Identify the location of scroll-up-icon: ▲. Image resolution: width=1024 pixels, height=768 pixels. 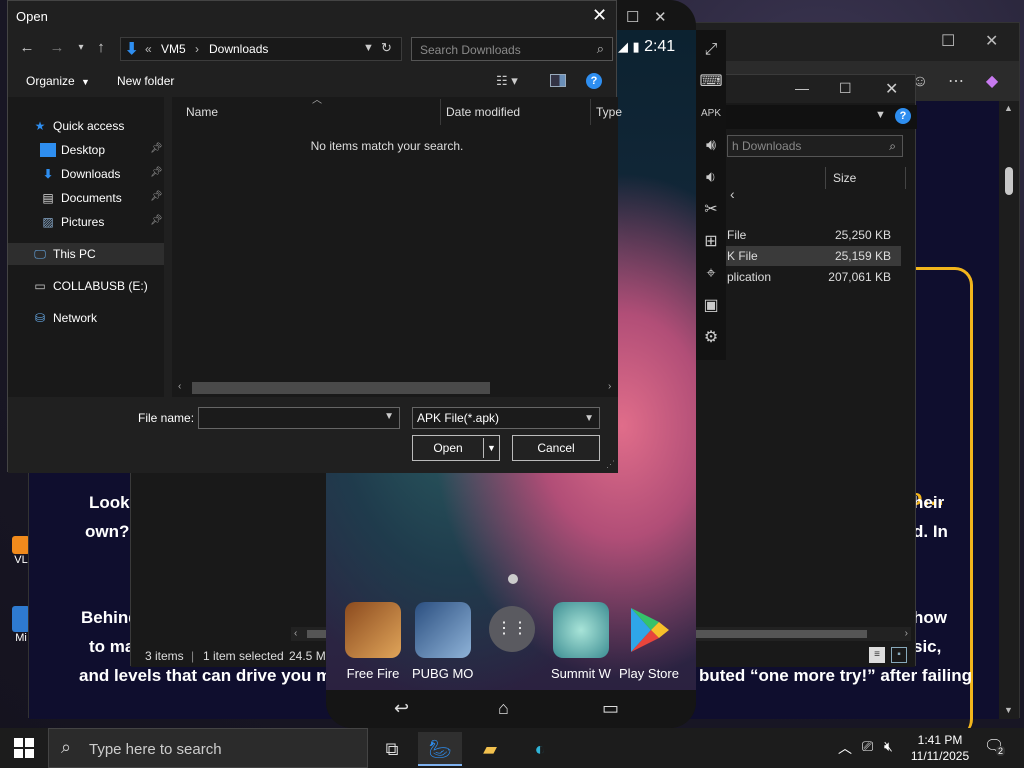
(1008, 108).